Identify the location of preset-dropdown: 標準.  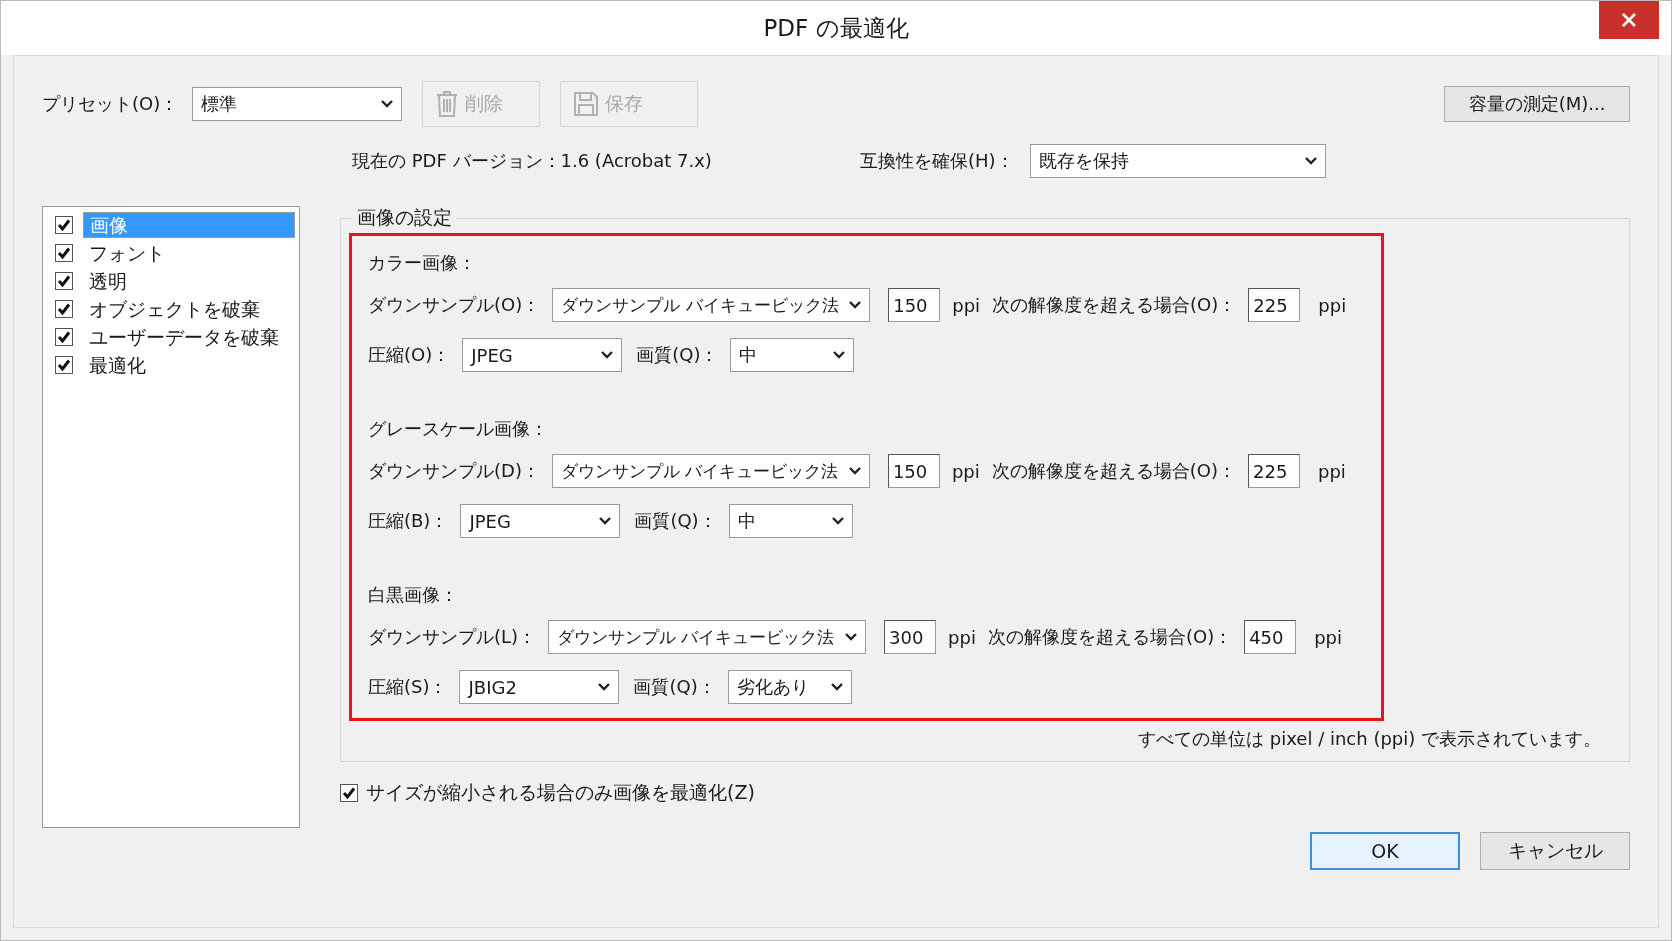
(297, 104).